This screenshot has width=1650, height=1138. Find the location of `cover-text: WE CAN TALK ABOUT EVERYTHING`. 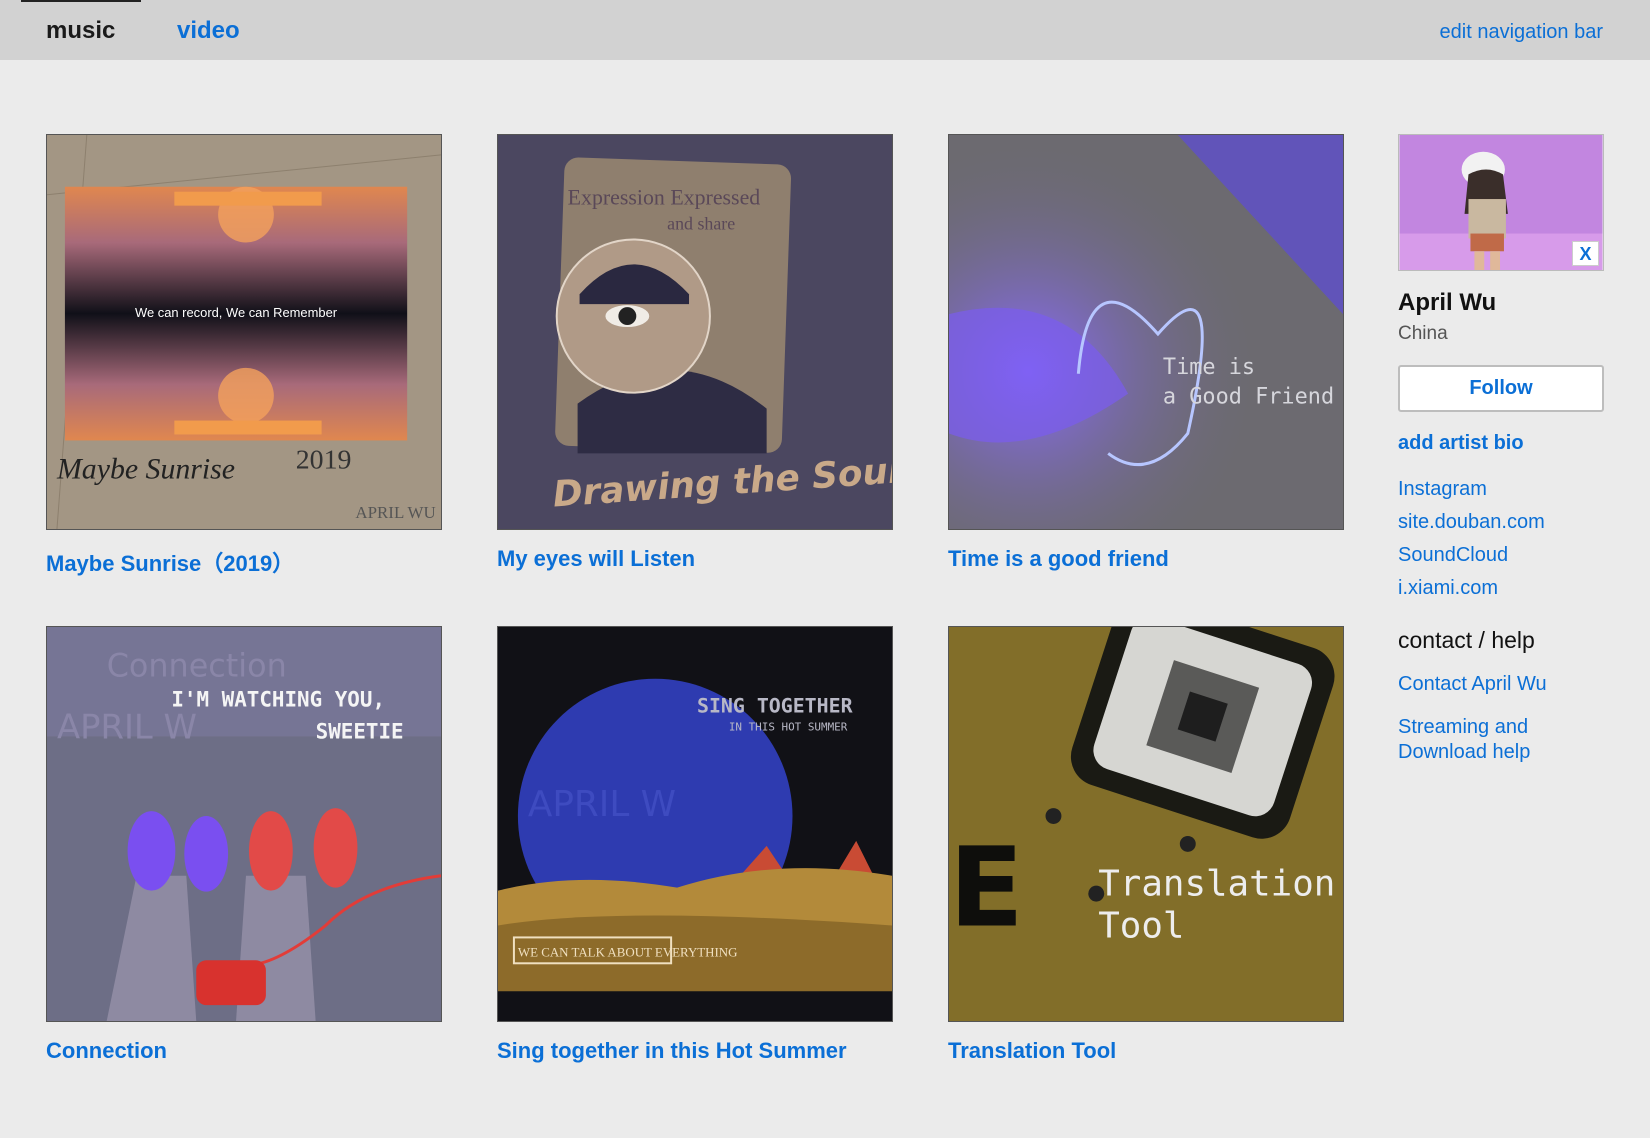

cover-text: WE CAN TALK ABOUT EVERYTHING is located at coordinates (628, 951).